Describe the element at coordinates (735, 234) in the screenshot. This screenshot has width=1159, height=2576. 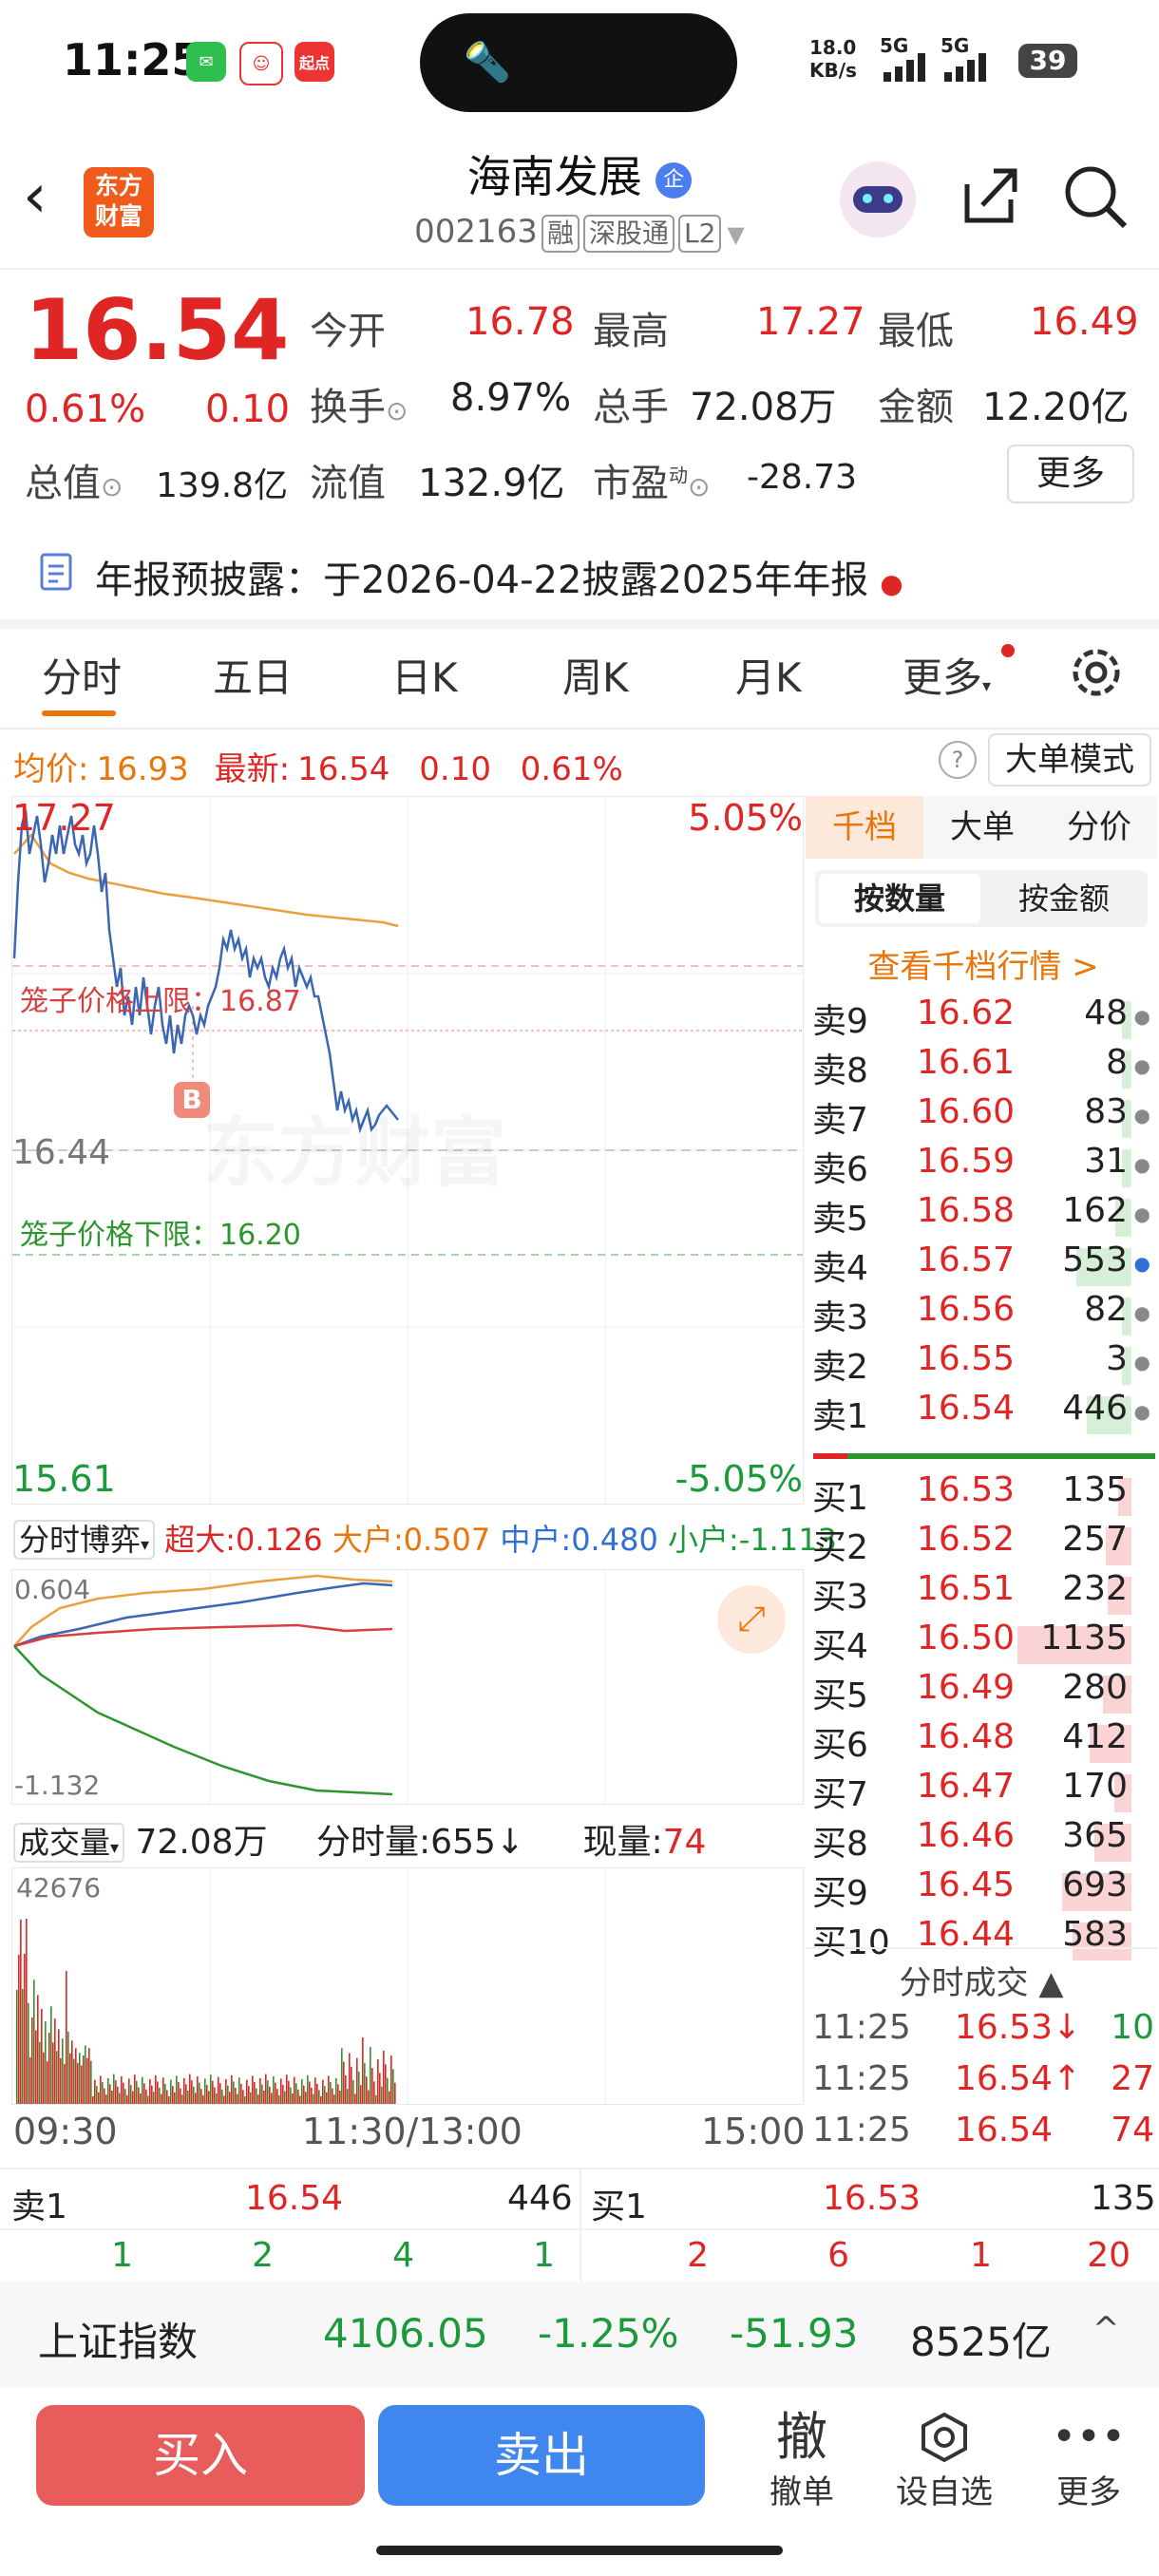
I see `chevron-down-icon: ▼` at that location.